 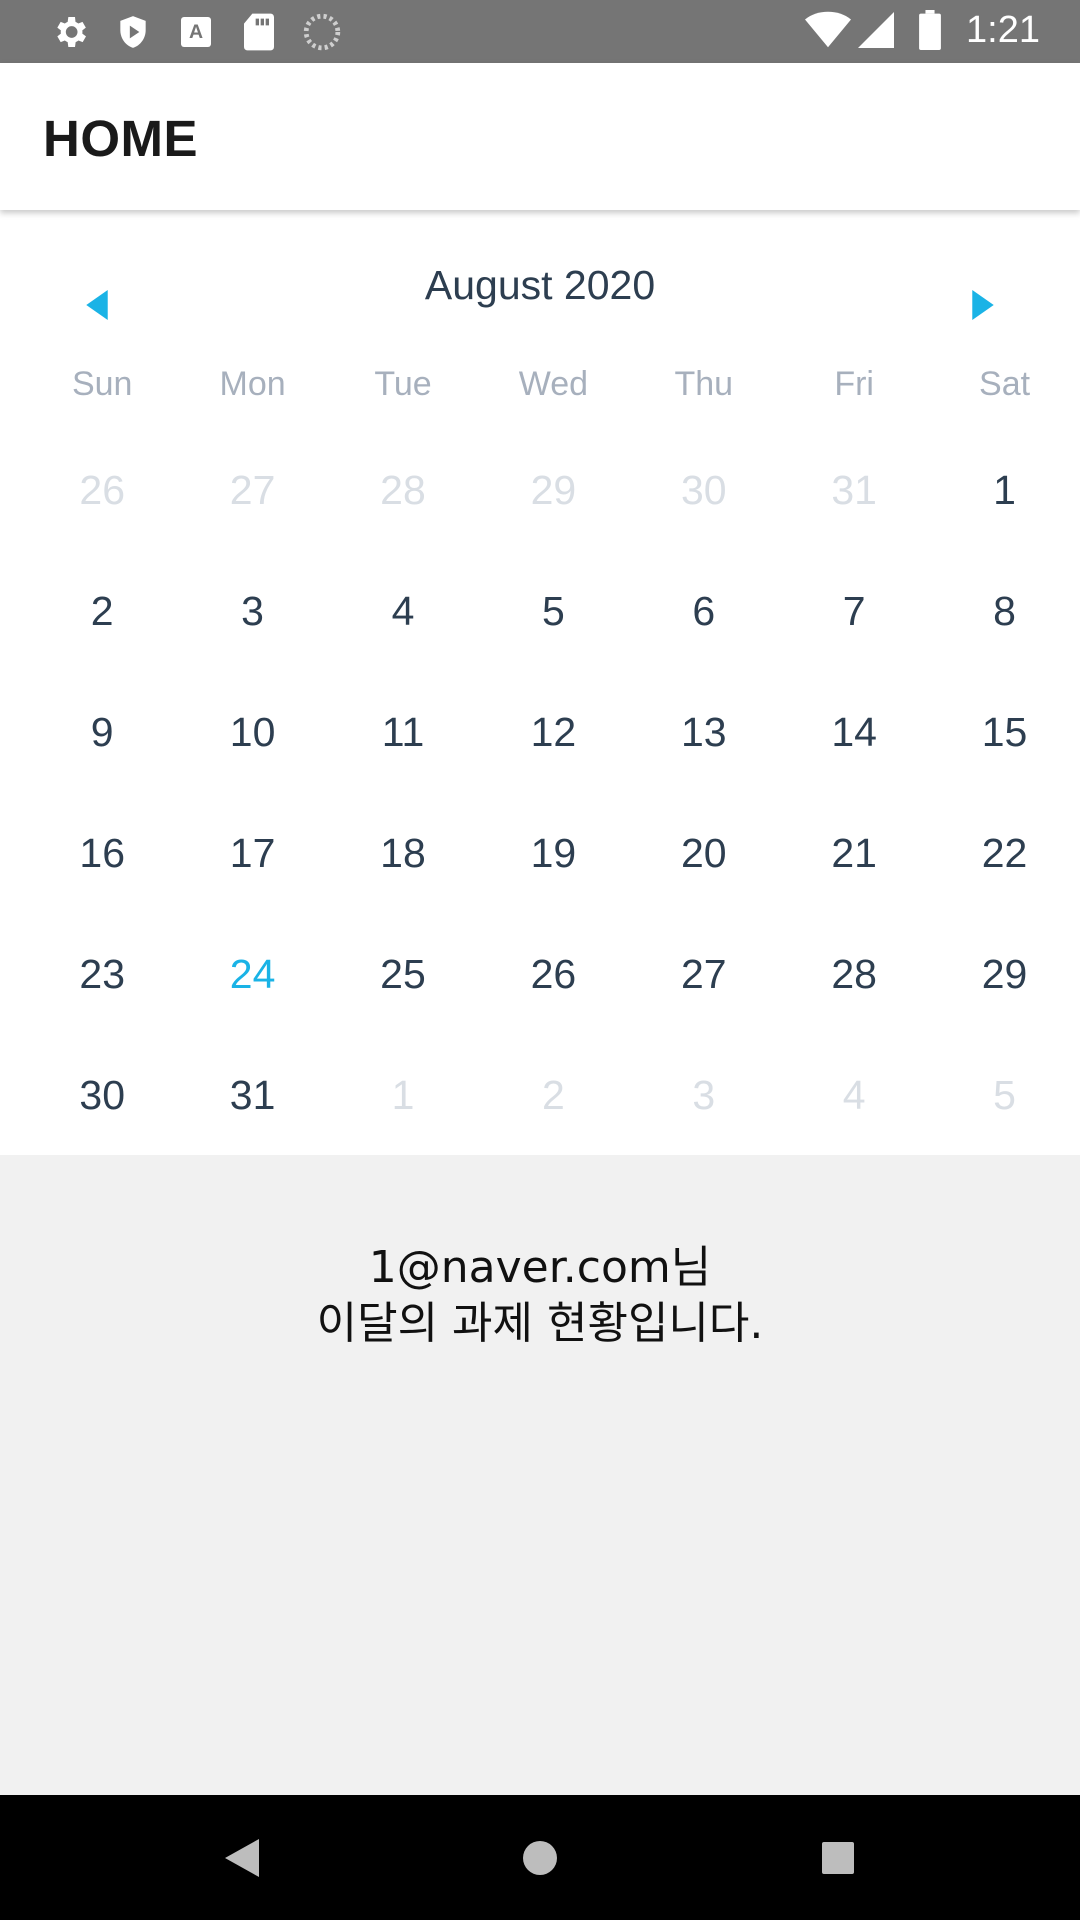 I want to click on weekday-tue: Tue, so click(x=403, y=384).